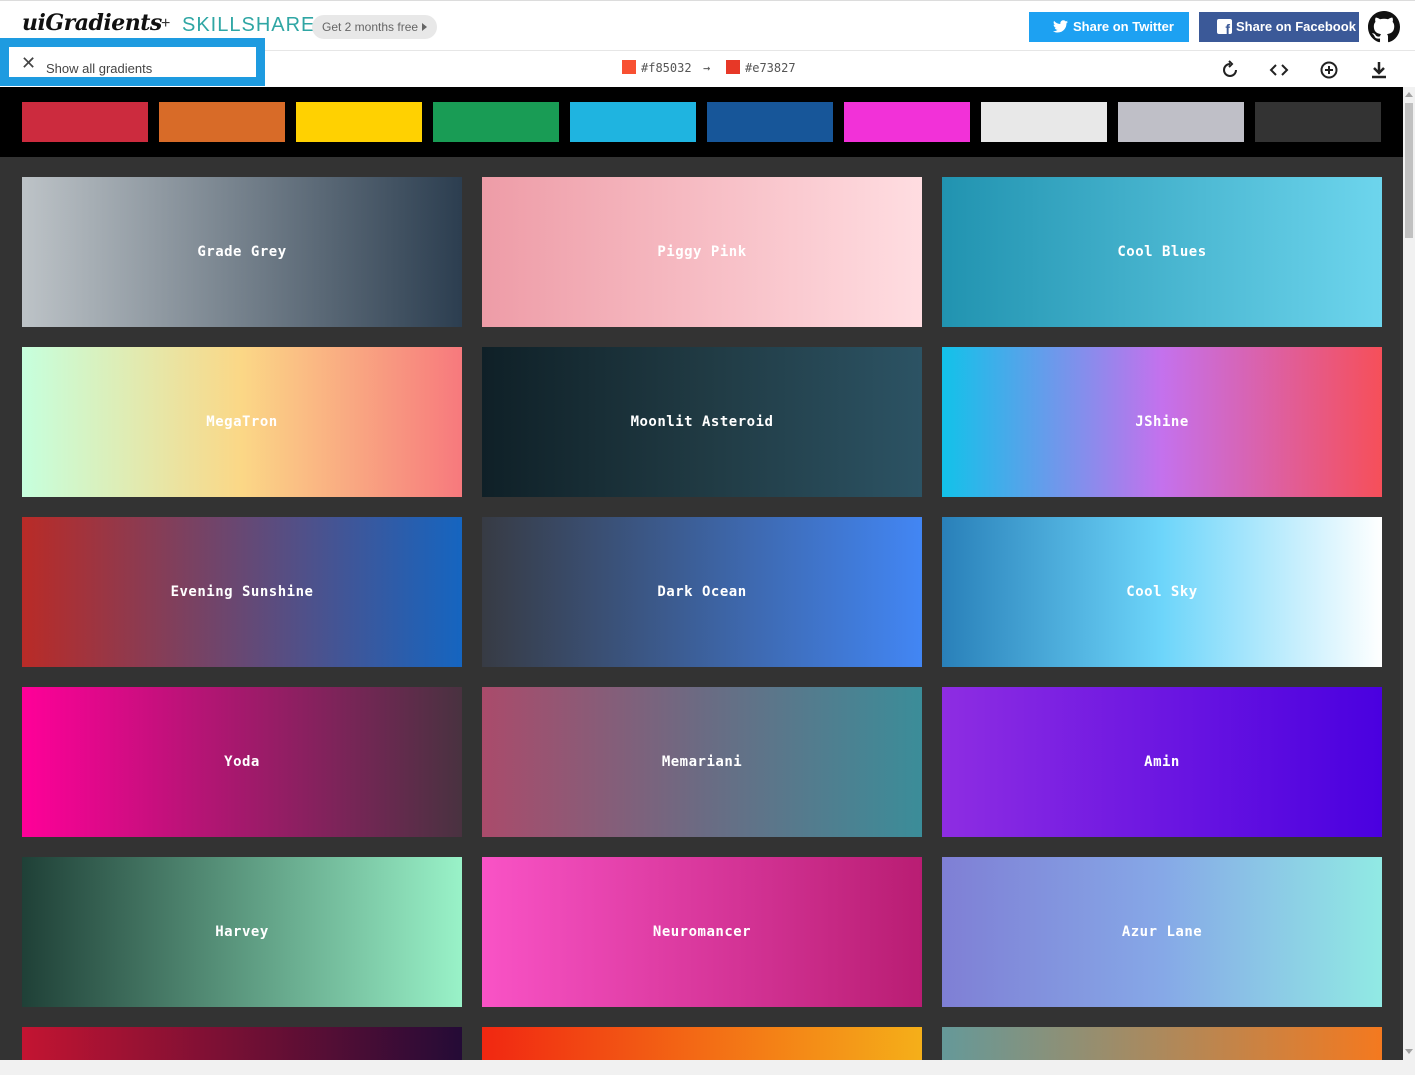 This screenshot has width=1415, height=1075. I want to click on caret-right-icon, so click(425, 27).